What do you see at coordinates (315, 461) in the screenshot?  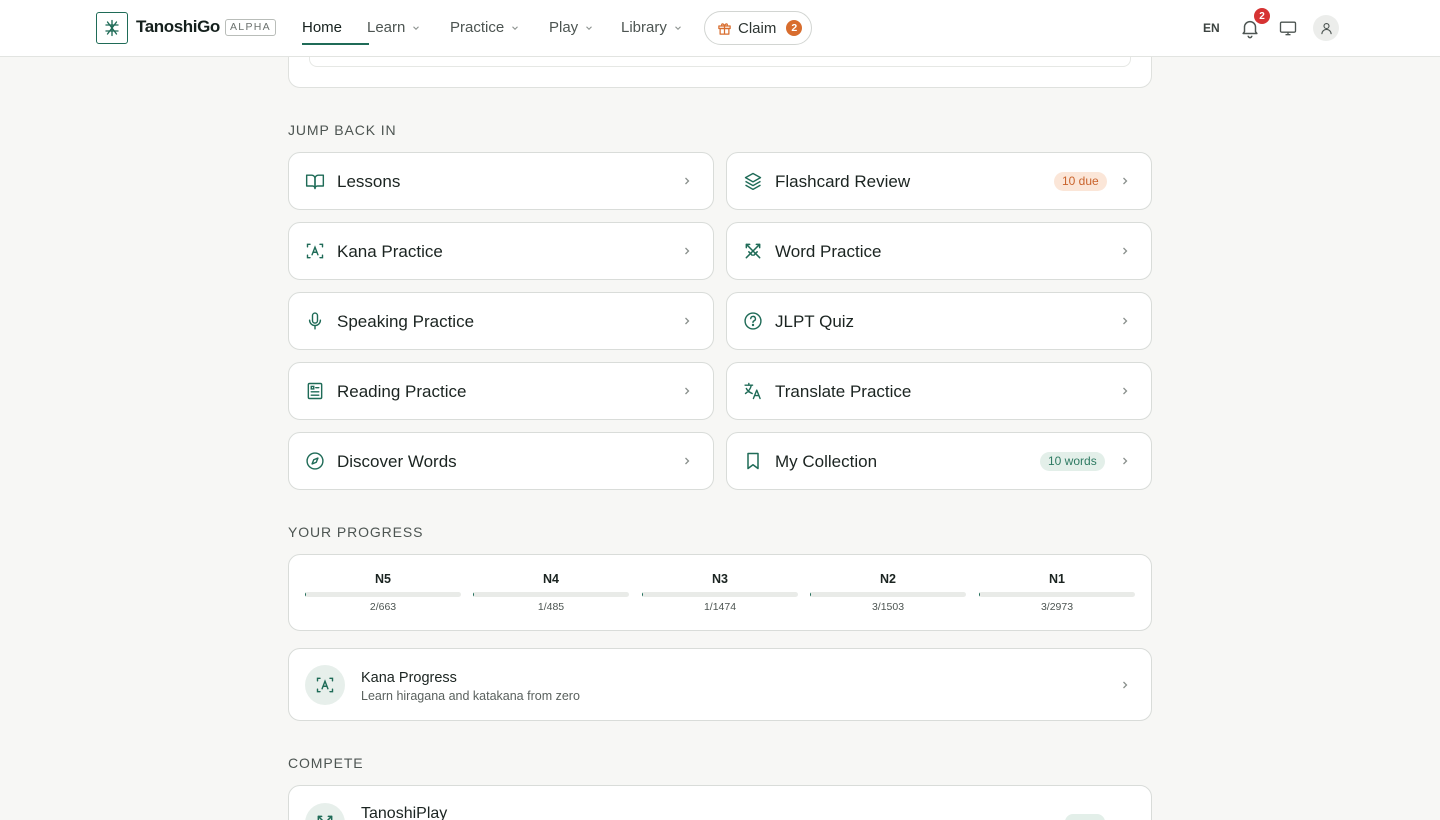 I see `compass-icon` at bounding box center [315, 461].